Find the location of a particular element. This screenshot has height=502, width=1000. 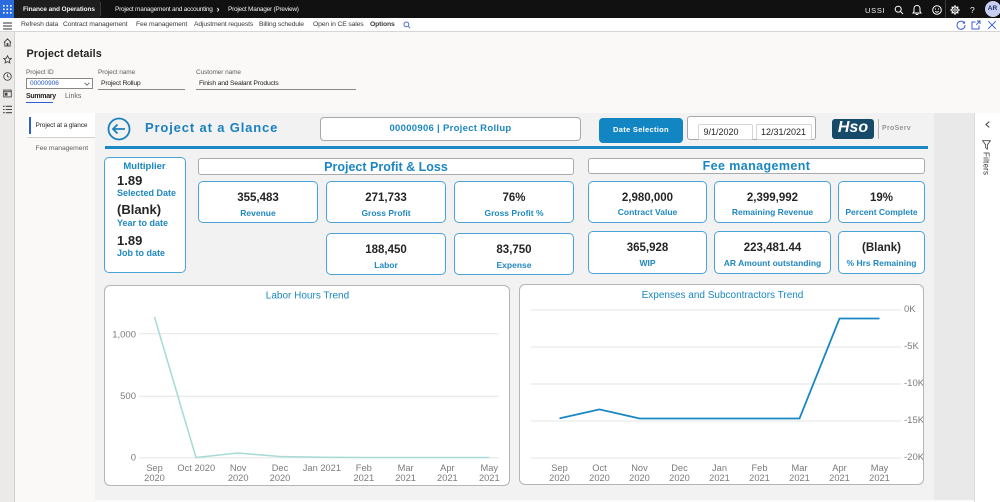

svg-text: 500 is located at coordinates (128, 396).